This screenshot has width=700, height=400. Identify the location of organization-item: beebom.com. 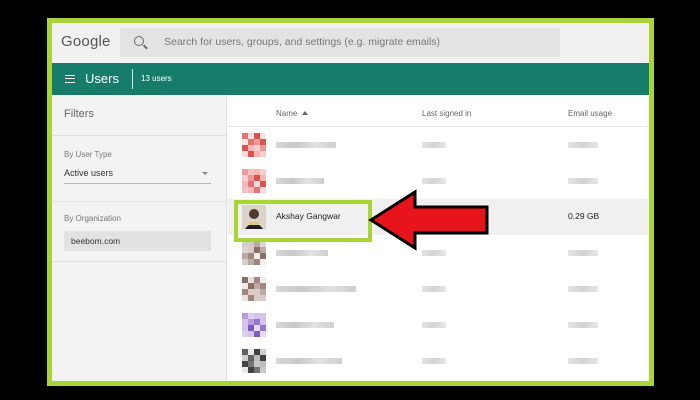
(137, 241).